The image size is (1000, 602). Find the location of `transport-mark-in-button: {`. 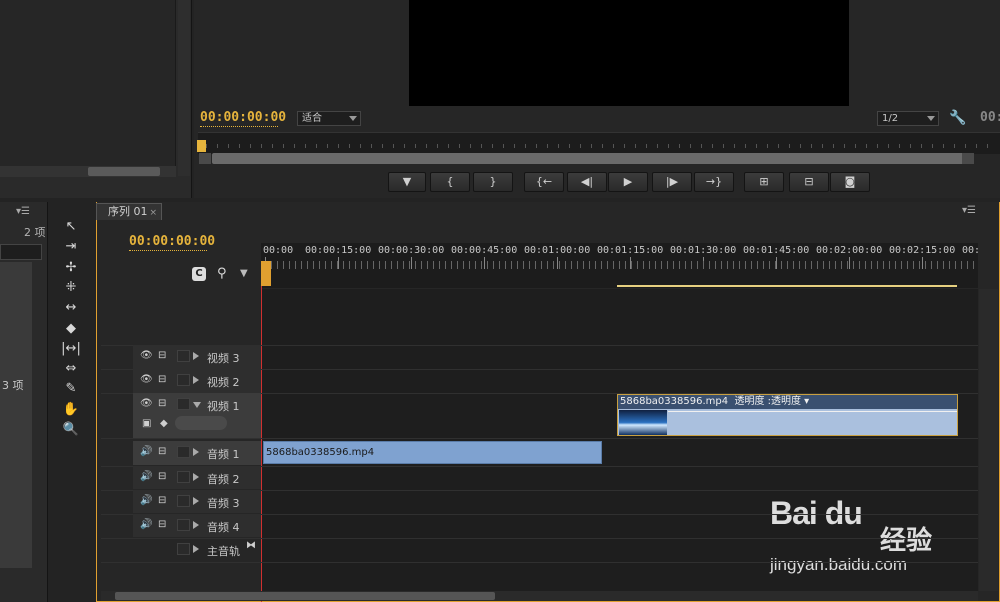

transport-mark-in-button: { is located at coordinates (450, 182).